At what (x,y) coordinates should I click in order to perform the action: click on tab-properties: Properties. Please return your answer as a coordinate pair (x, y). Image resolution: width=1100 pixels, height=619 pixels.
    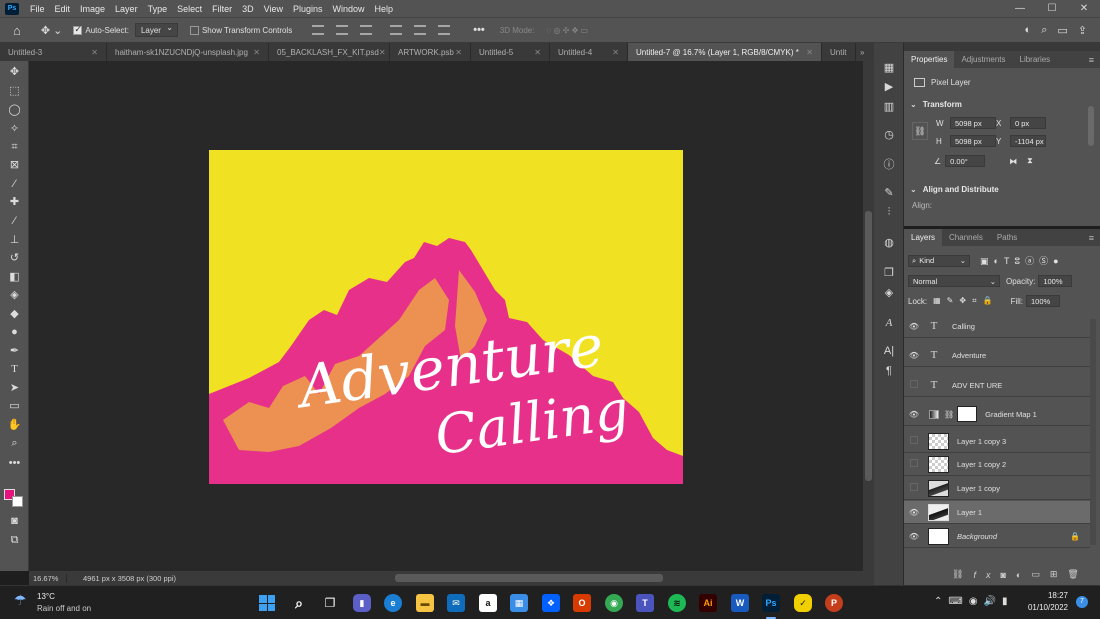
    Looking at the image, I should click on (929, 59).